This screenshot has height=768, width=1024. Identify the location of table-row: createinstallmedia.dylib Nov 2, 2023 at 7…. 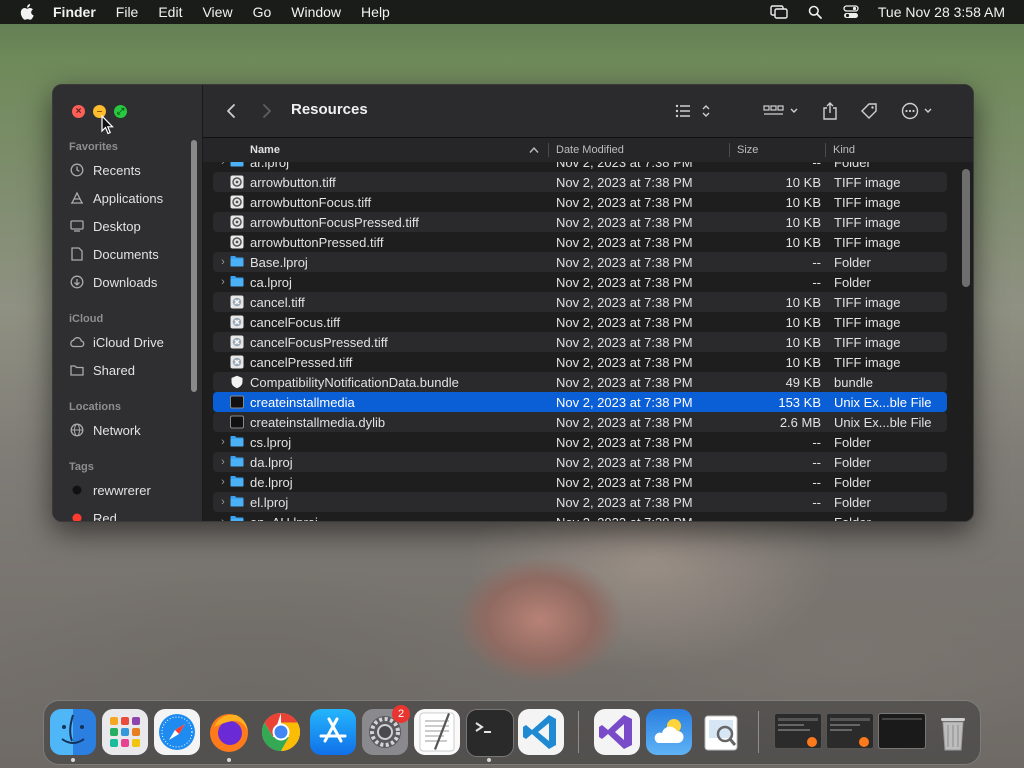
(580, 422).